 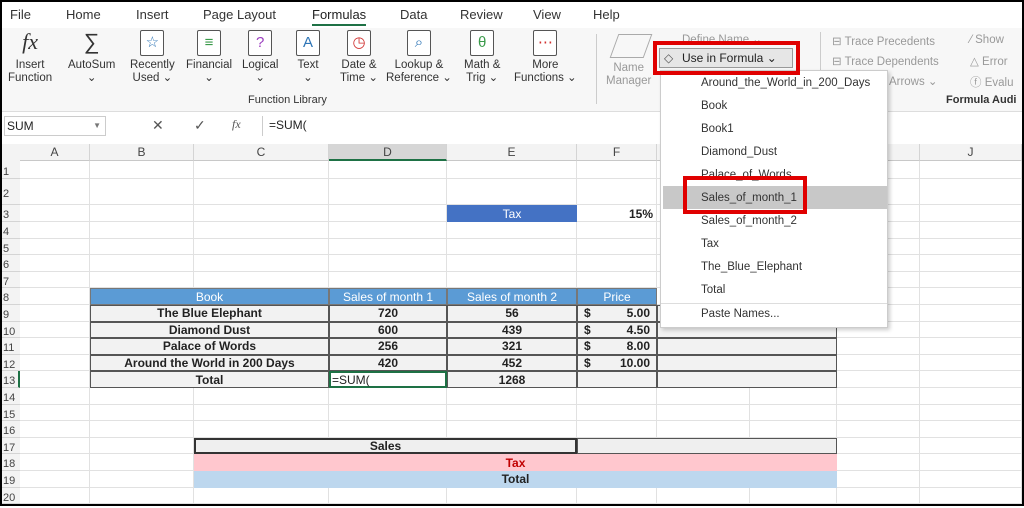 What do you see at coordinates (11, 280) in the screenshot?
I see `row-header: 7` at bounding box center [11, 280].